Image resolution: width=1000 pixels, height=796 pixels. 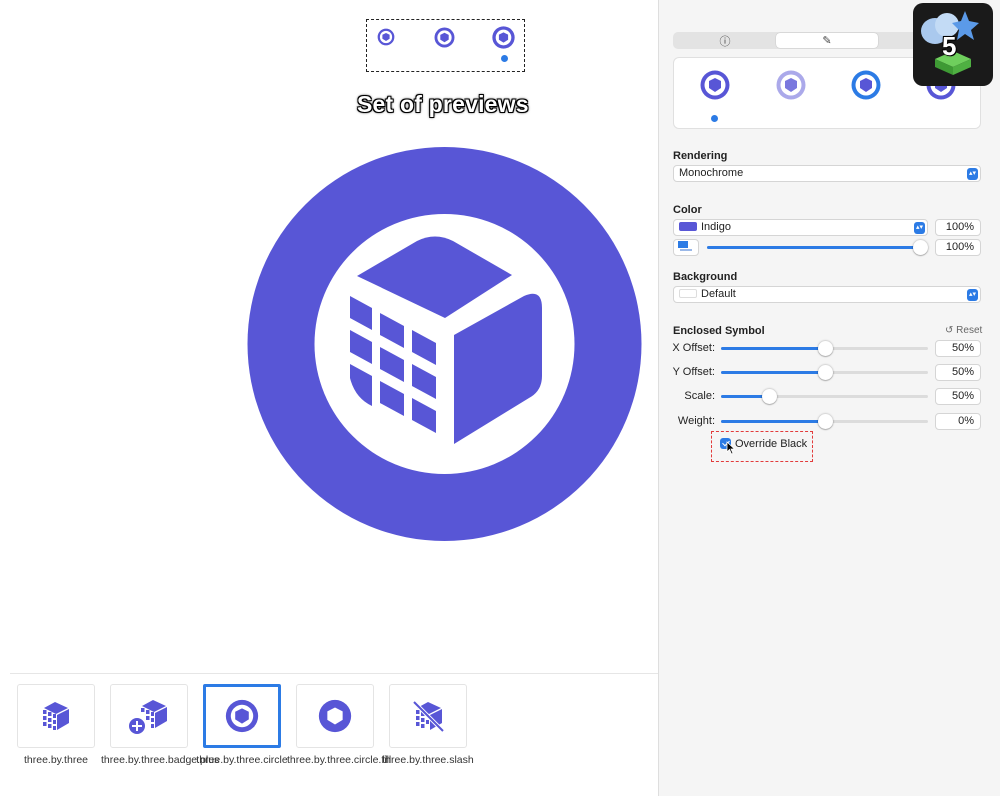 I want to click on x-offset-label: X Offset:, so click(x=693, y=348).